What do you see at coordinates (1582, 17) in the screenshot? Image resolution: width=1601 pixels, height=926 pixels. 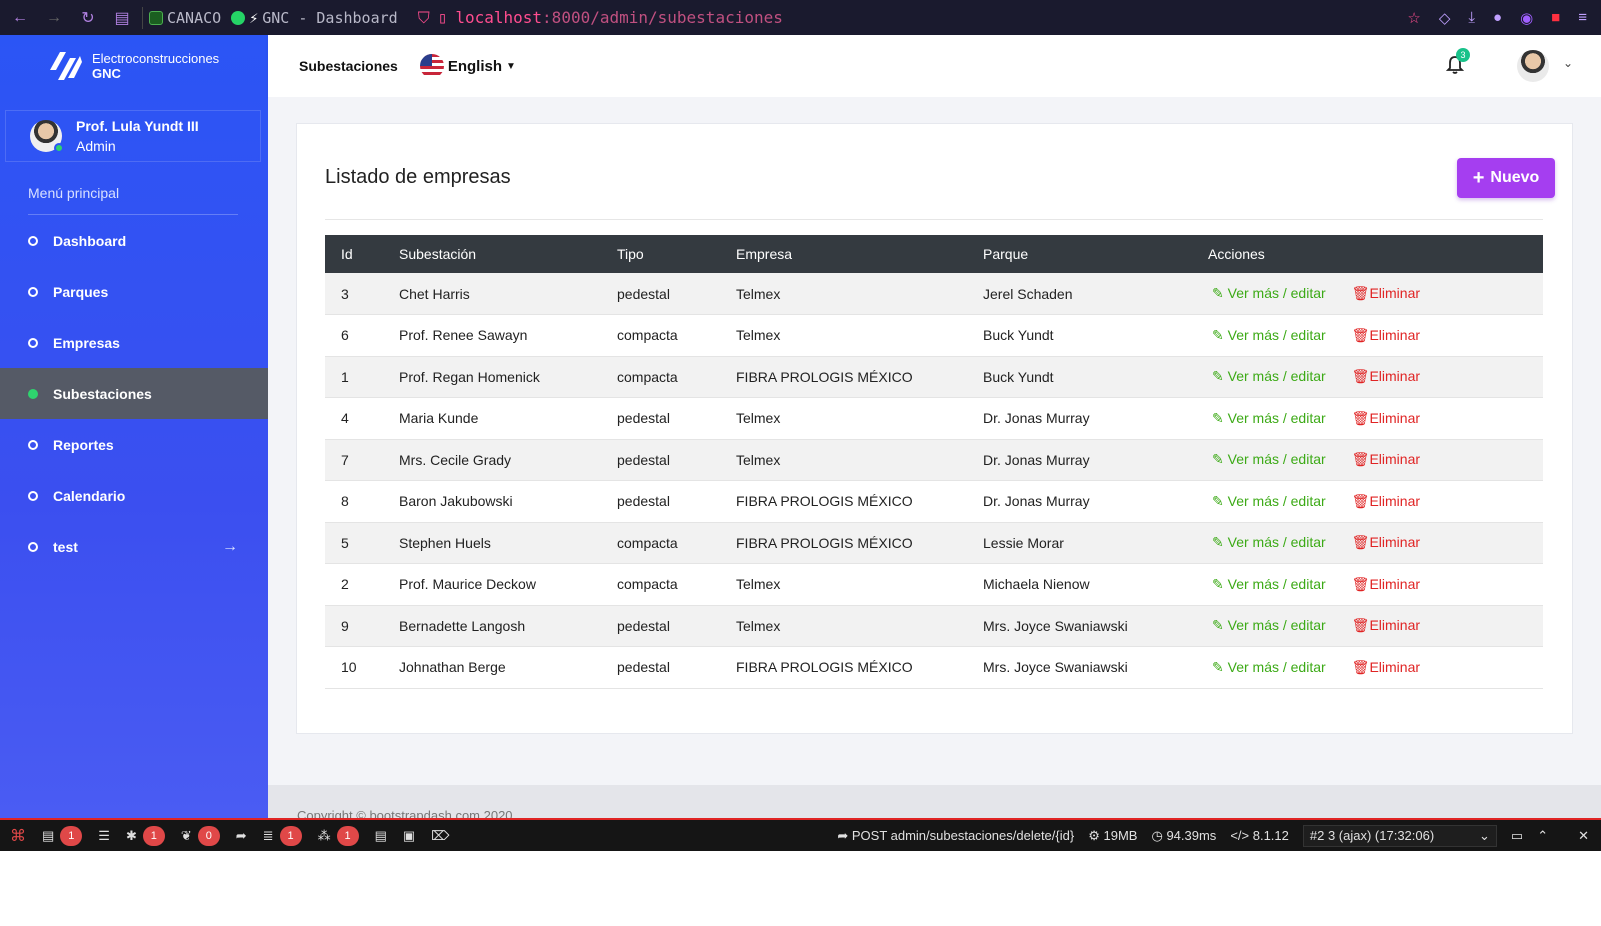 I see `menu-icon: ≡` at bounding box center [1582, 17].